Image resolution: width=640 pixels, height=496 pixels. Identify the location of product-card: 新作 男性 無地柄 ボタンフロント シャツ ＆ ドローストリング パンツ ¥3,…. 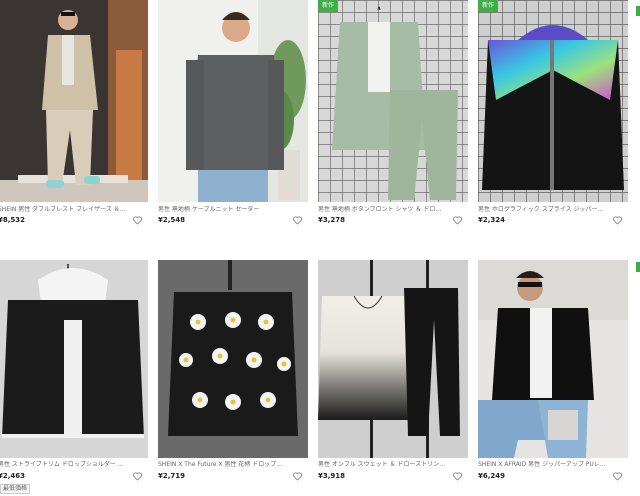
(393, 115).